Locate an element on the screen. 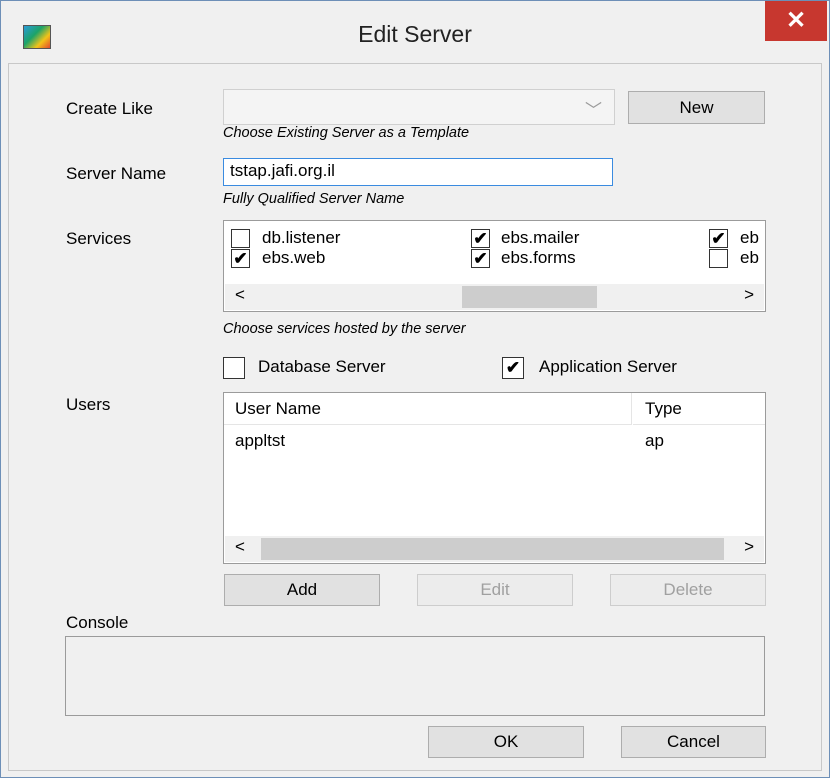 The width and height of the screenshot is (830, 778). services-label: Services is located at coordinates (99, 238).